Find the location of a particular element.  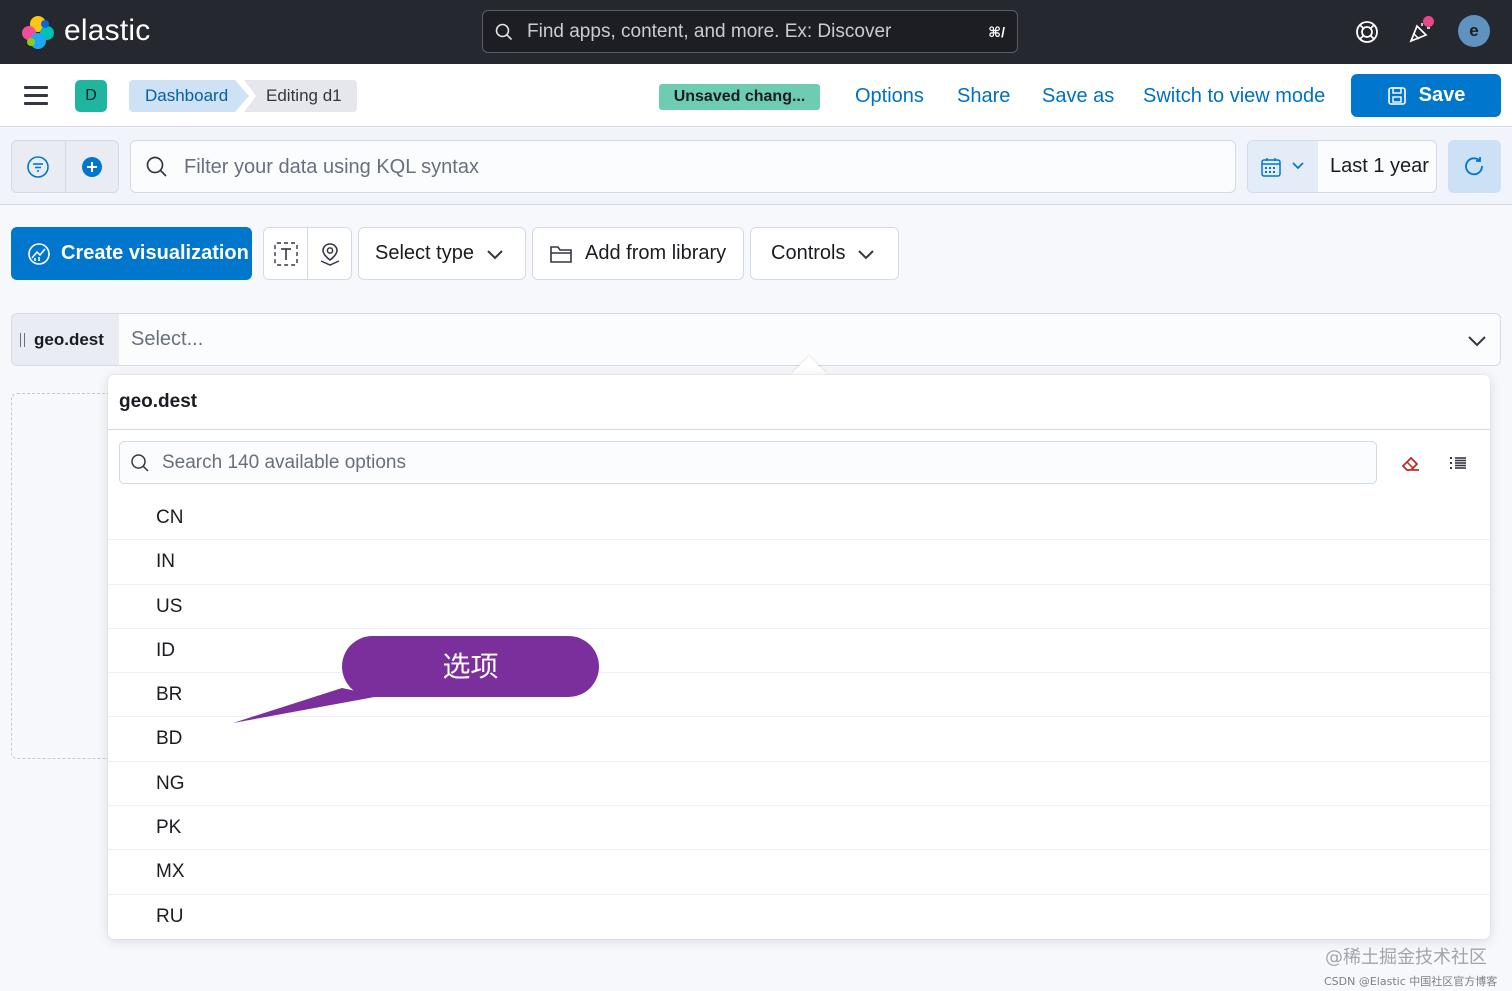

options-search-input: Search 140 available options is located at coordinates (748, 462).